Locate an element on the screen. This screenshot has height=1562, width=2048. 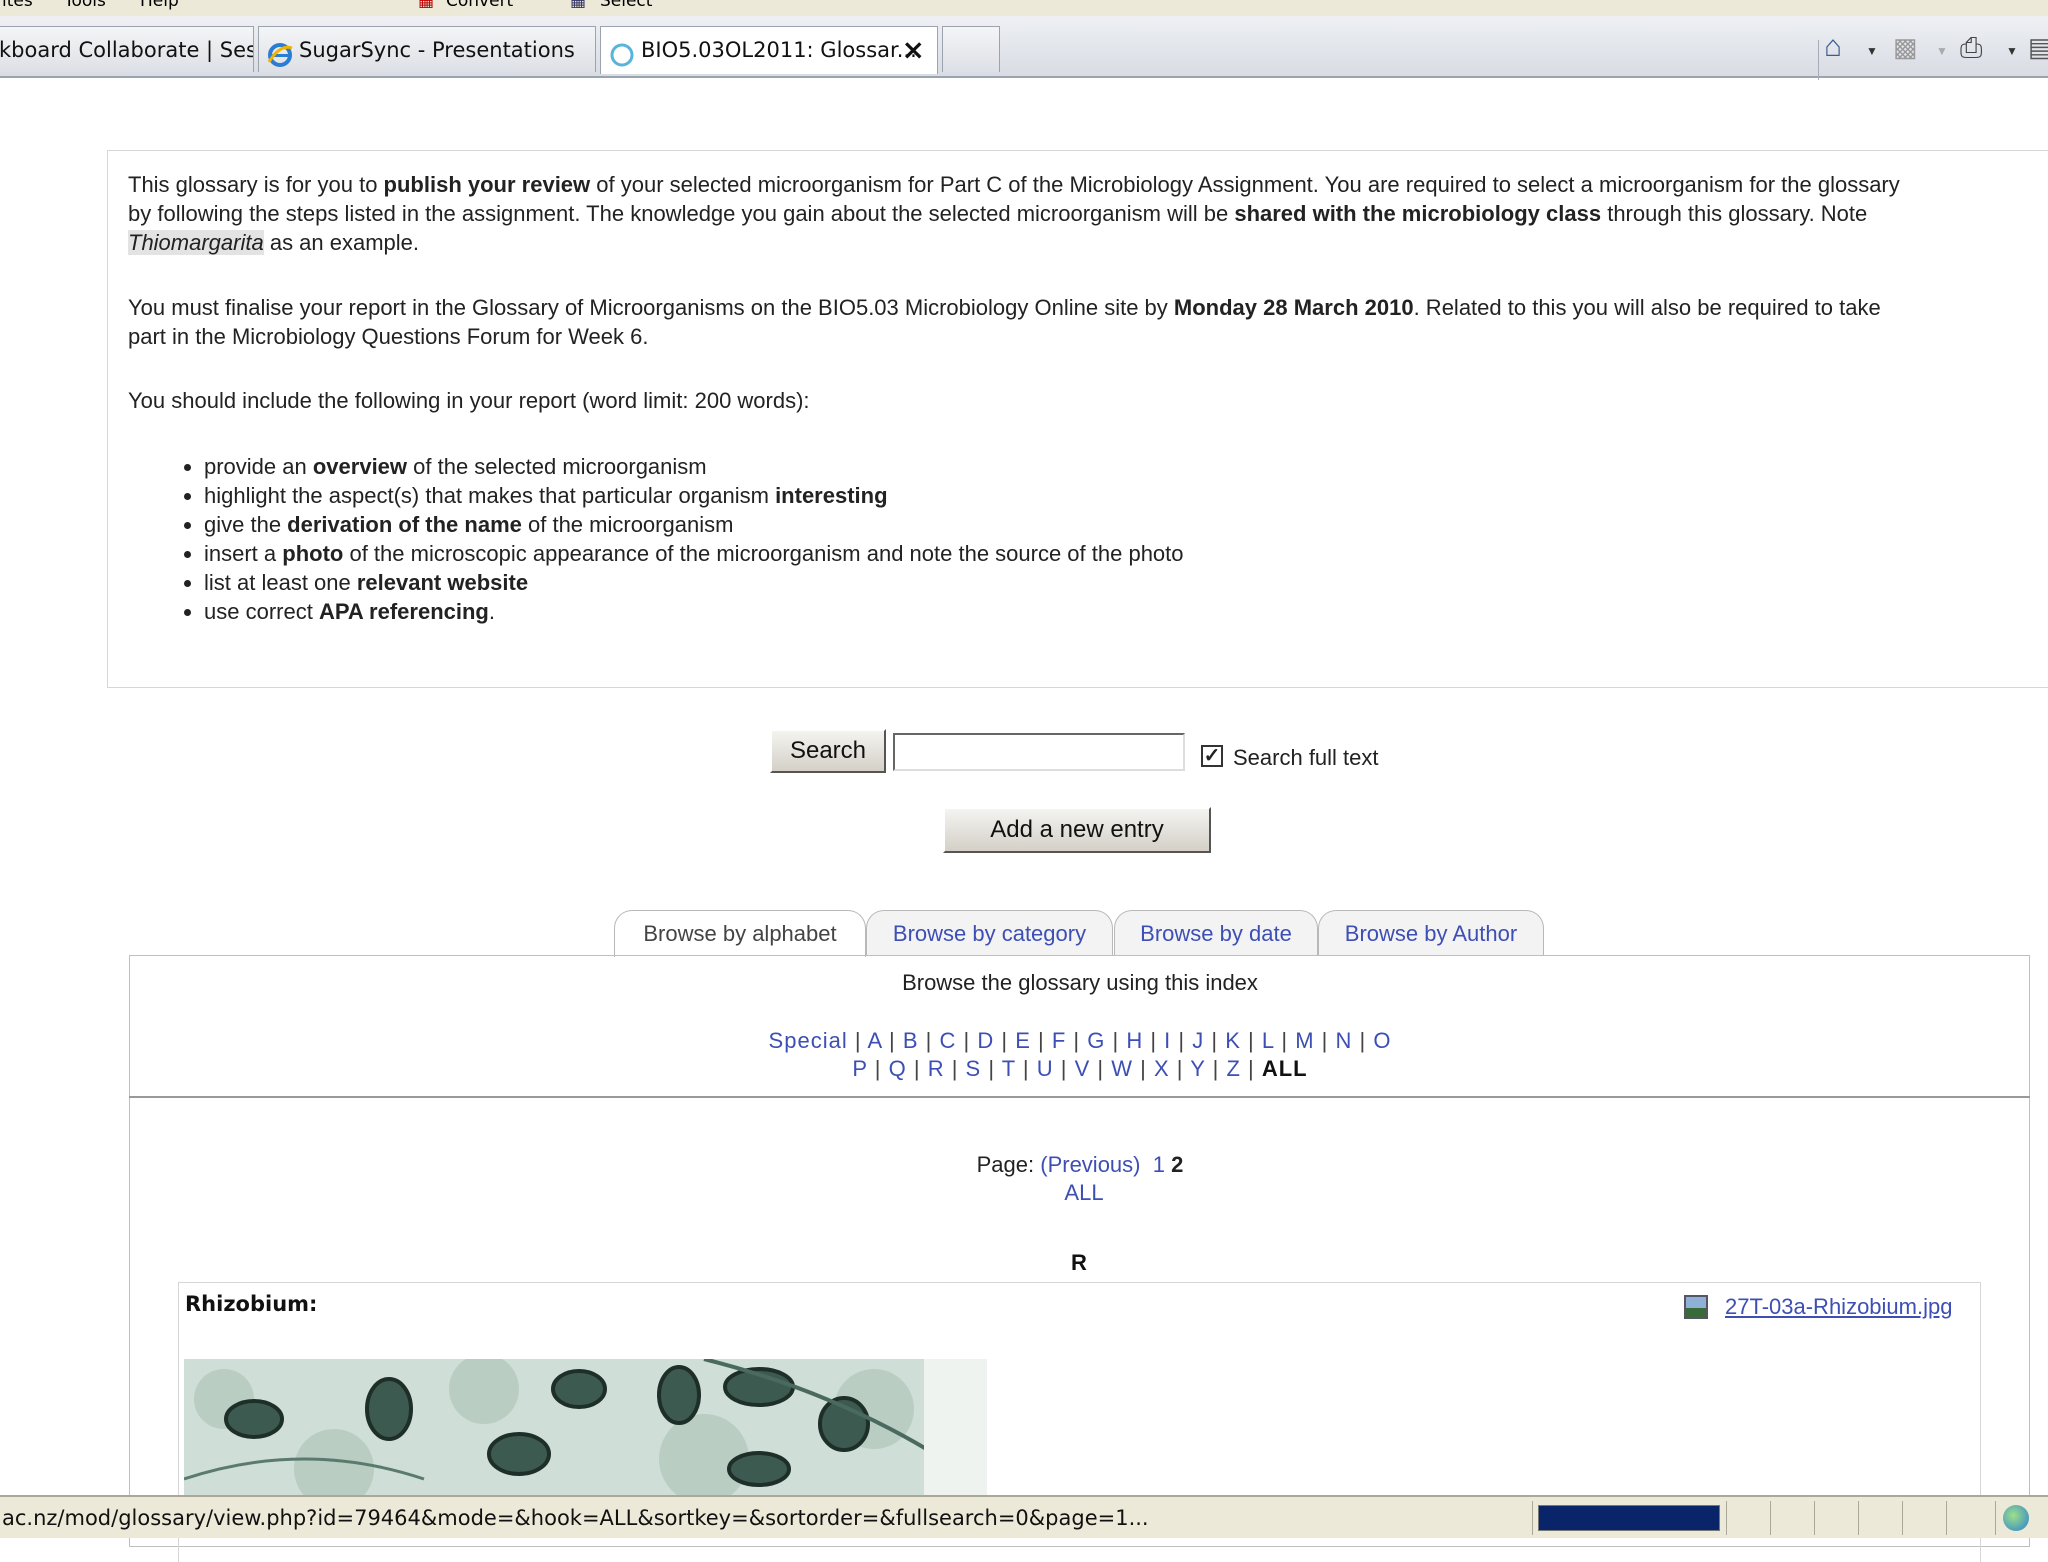
progress-bar is located at coordinates (1629, 1518).